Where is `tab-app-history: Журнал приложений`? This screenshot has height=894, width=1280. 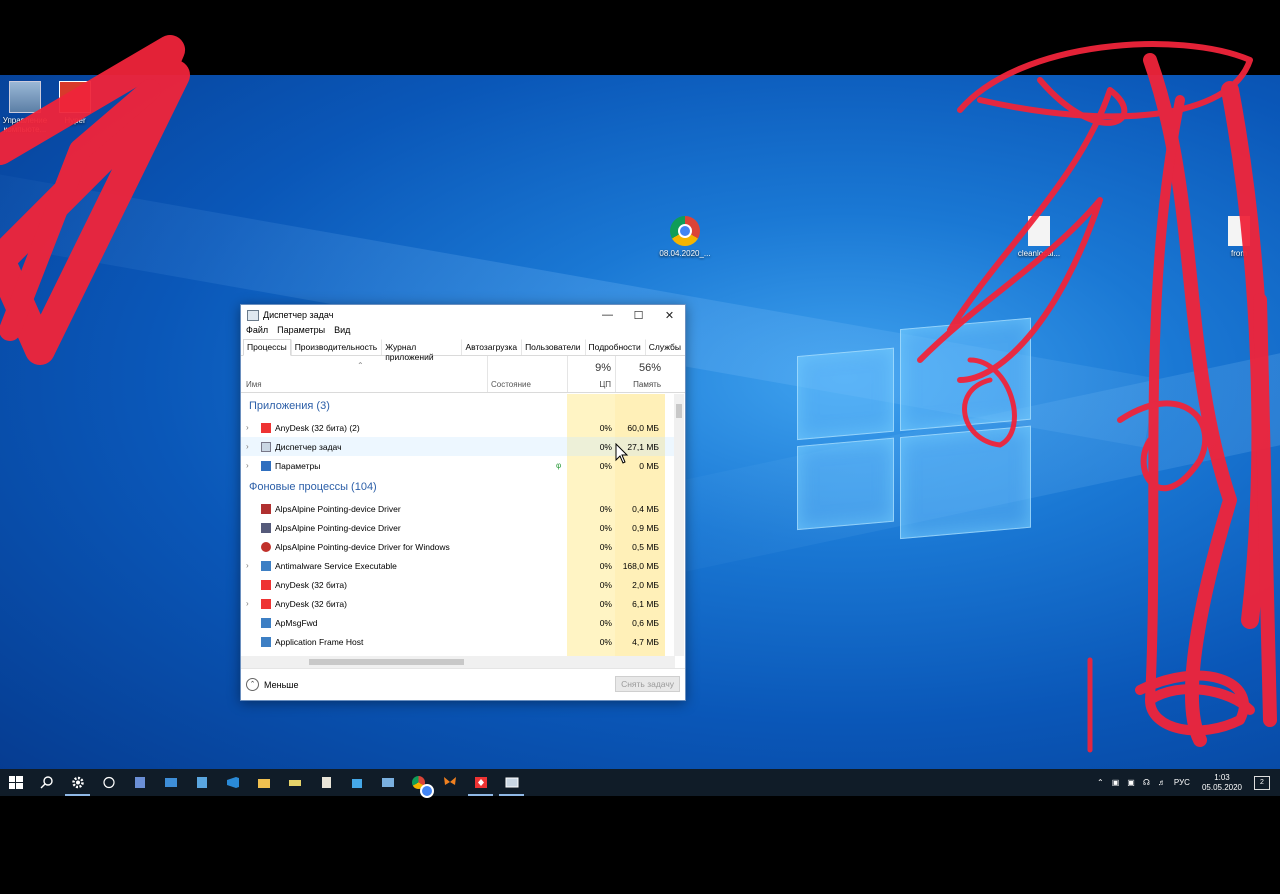 tab-app-history: Журнал приложений is located at coordinates (421, 350).